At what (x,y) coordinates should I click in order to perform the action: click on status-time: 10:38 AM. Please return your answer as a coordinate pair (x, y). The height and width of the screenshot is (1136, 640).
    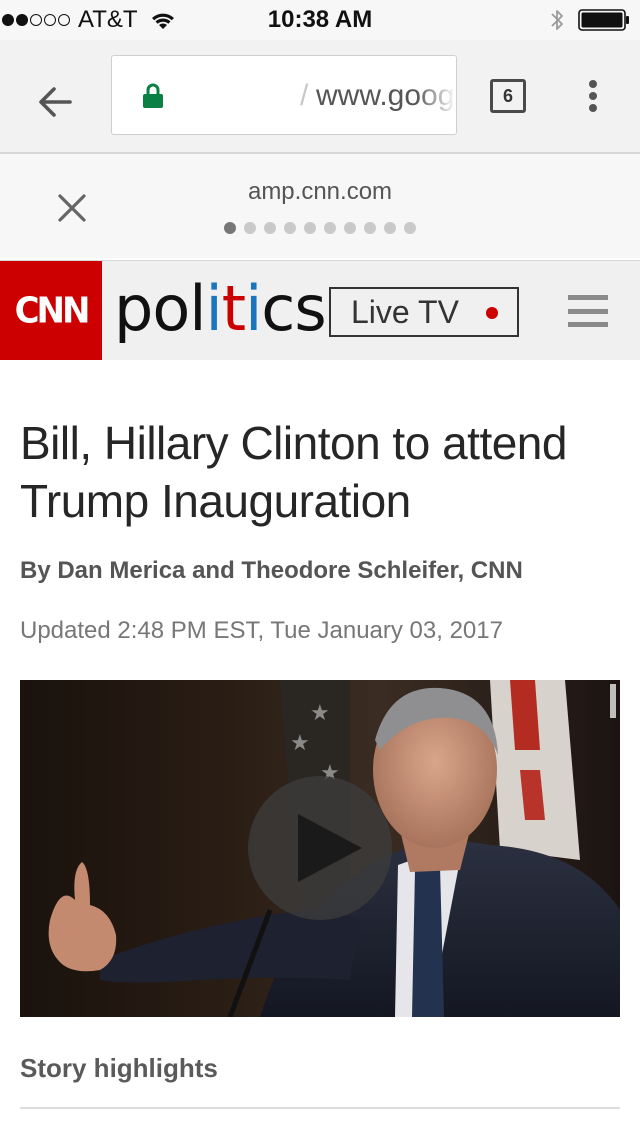
    Looking at the image, I should click on (320, 19).